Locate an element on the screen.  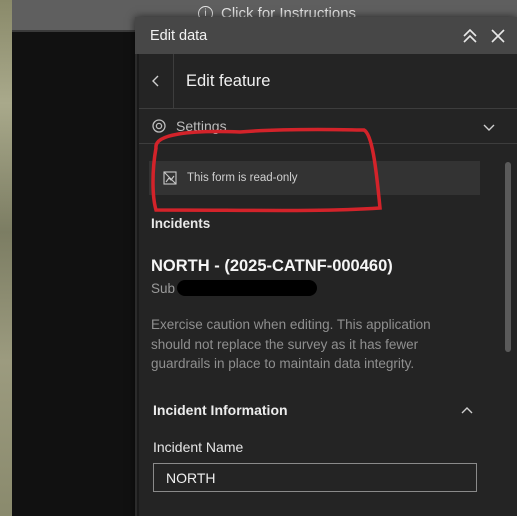
read-only-text: This form is read-only is located at coordinates (242, 178).